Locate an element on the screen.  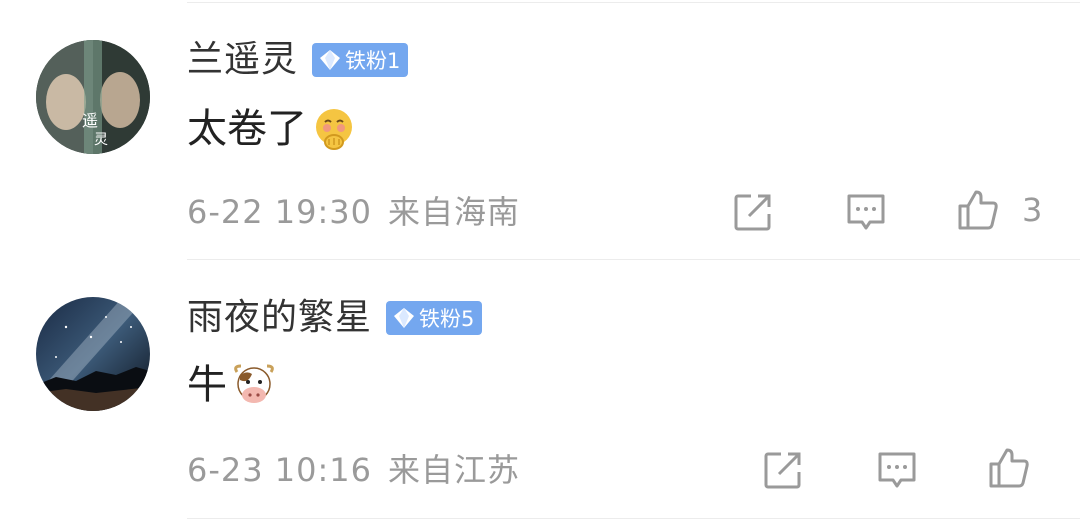
like-count: 3 is located at coordinates (1032, 210).